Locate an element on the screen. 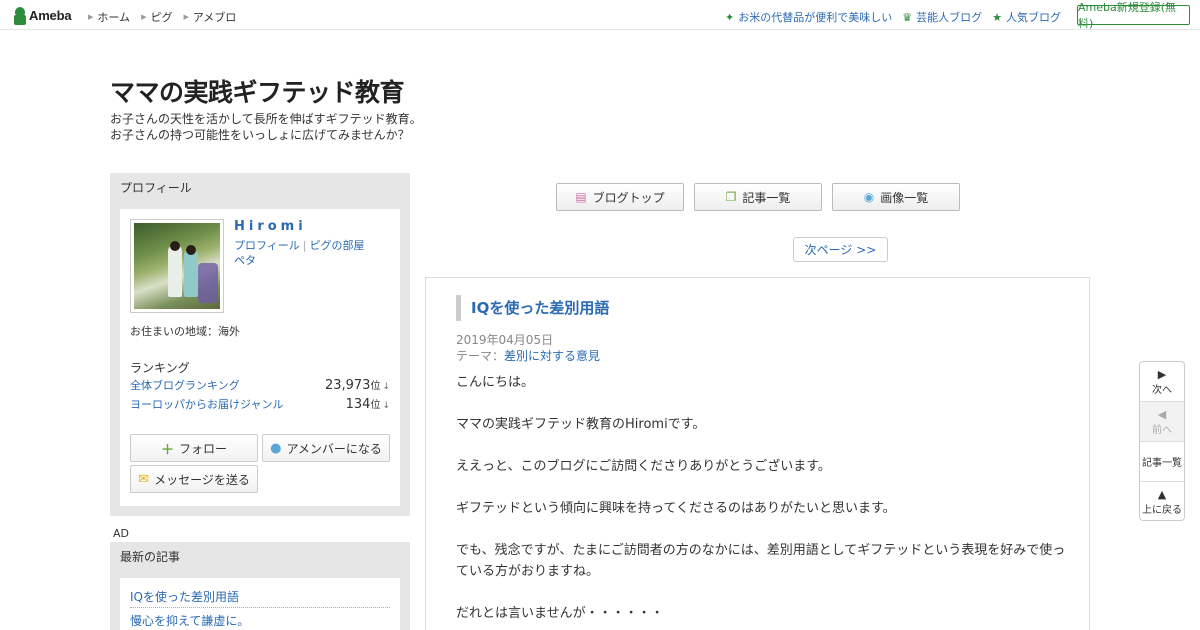  floating-nav: ▶ 次へ ◀ 前へ 記事一覧 ▲ 上に戻る is located at coordinates (1162, 441).